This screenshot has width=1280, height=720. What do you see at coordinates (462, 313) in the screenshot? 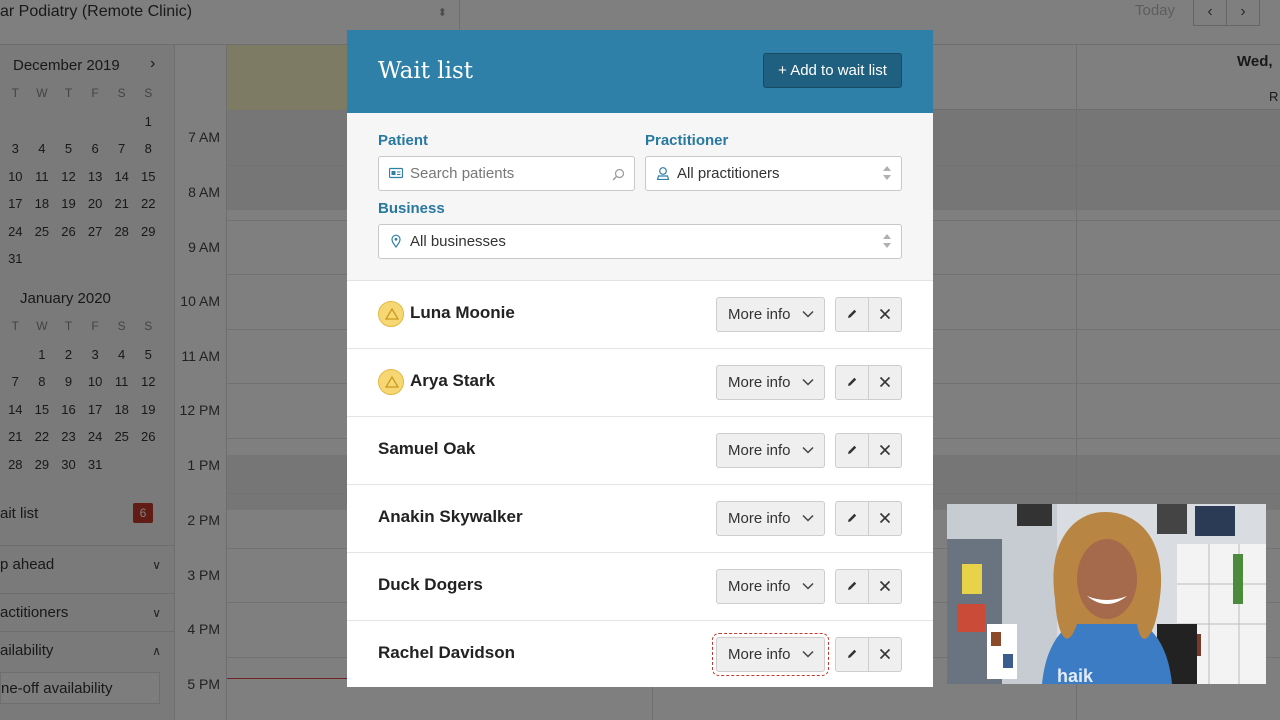
I see `patient-name: Luna Moonie` at bounding box center [462, 313].